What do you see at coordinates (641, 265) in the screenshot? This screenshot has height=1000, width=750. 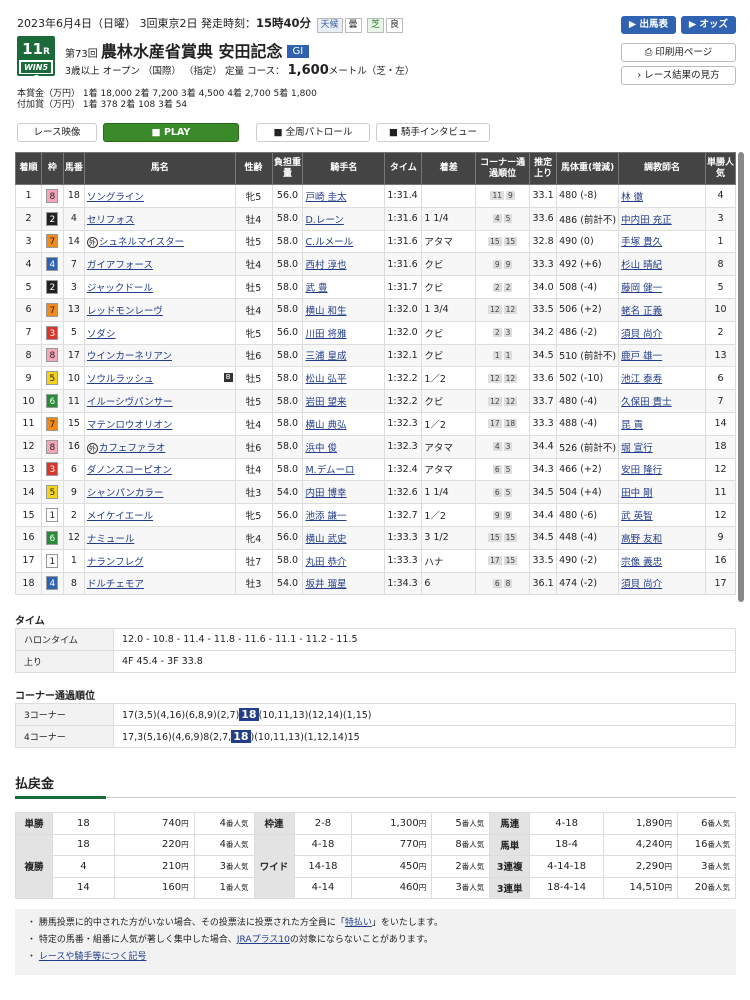 I see `trainer-link: 杉山 晴紀` at bounding box center [641, 265].